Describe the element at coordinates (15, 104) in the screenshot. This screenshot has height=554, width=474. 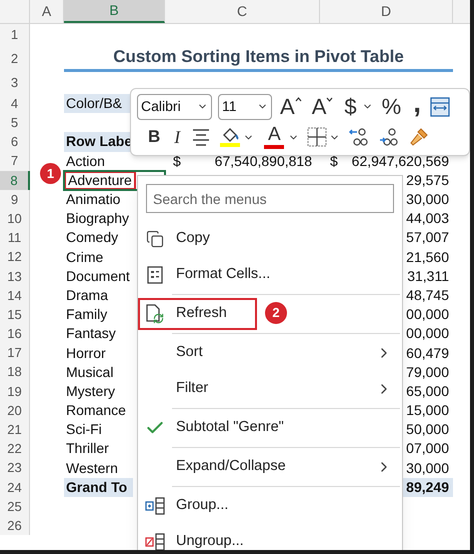
I see `row-header: 4` at that location.